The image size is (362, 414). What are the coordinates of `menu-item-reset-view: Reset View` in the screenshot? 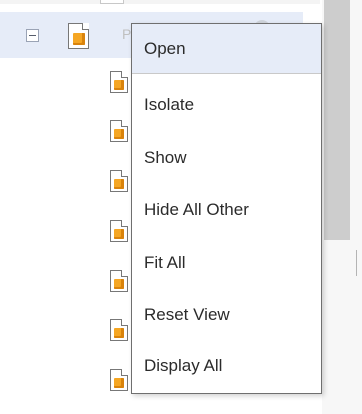 It's located at (226, 315).